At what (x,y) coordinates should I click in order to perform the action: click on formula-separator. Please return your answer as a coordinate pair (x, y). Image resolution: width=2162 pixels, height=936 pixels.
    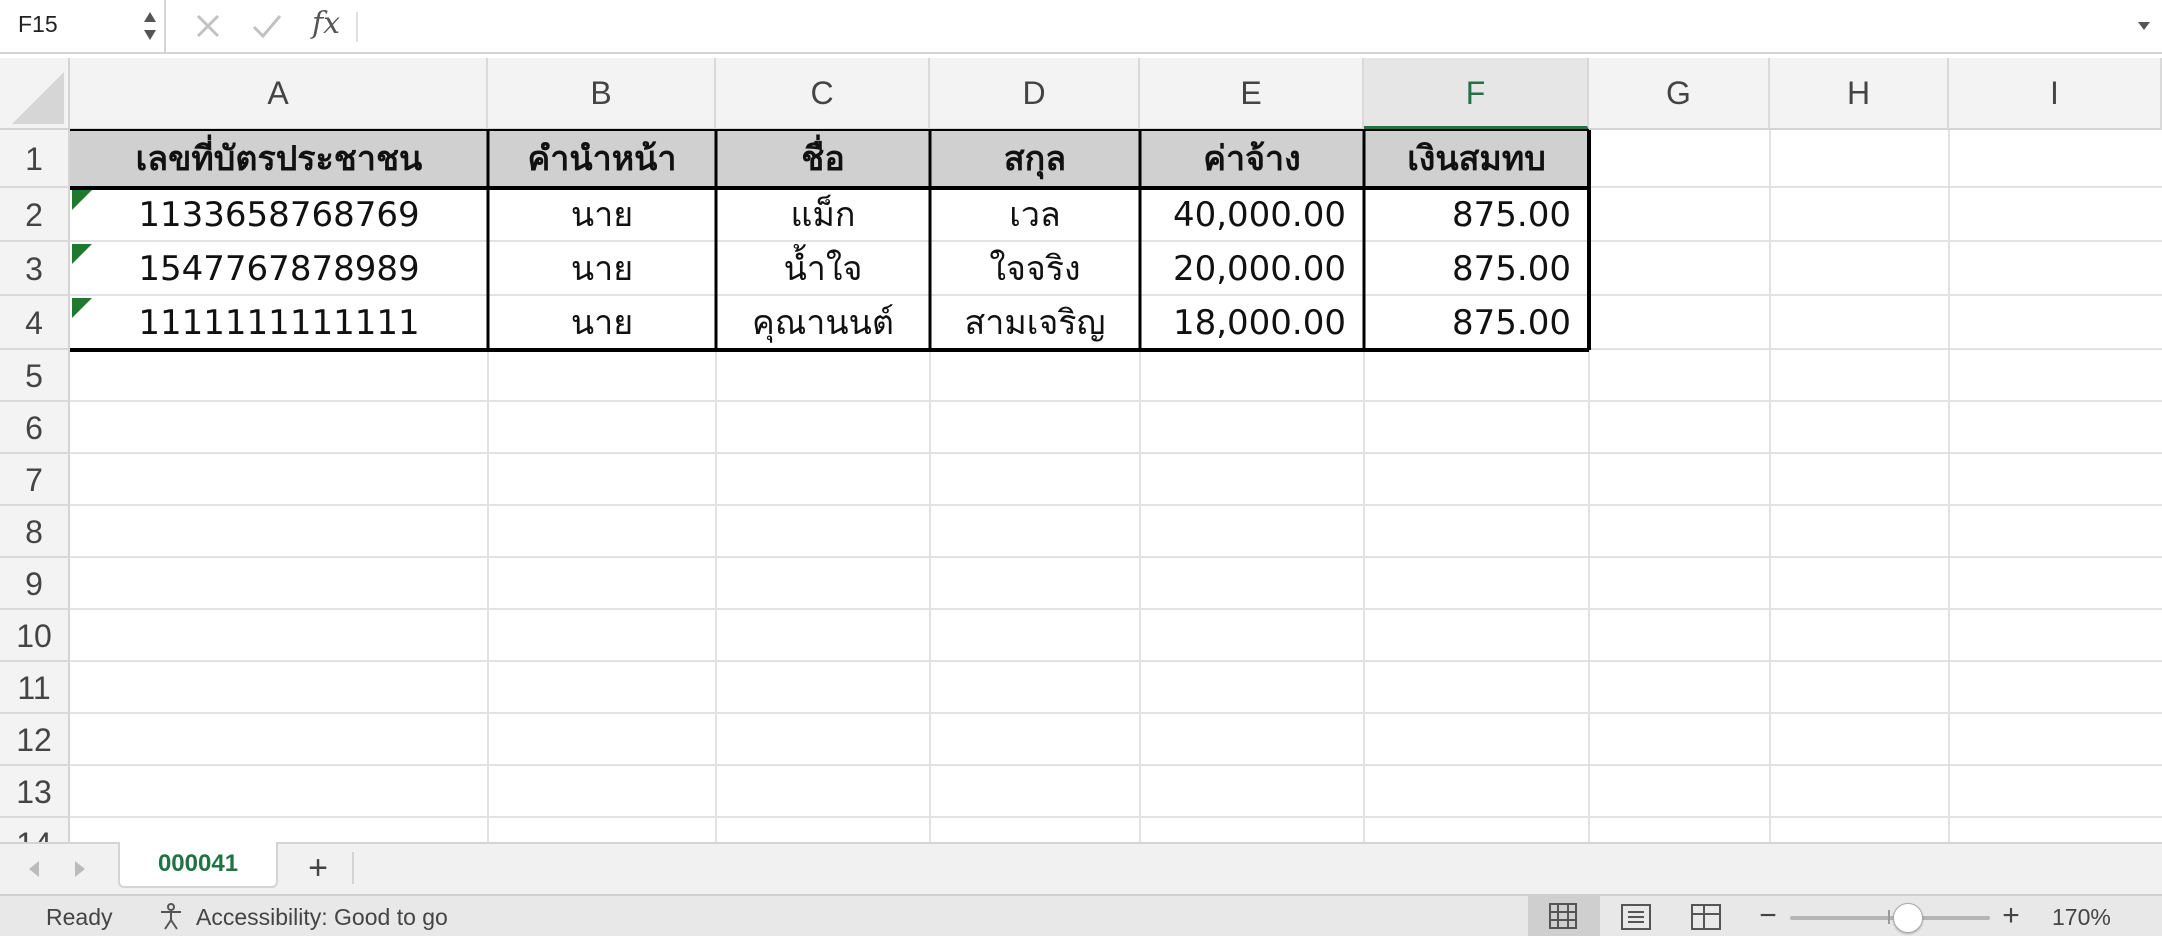
    Looking at the image, I should click on (357, 27).